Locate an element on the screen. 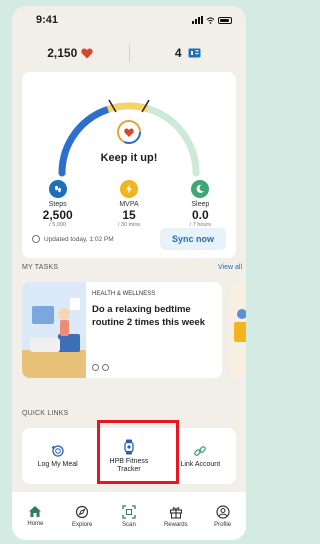  clock-icon is located at coordinates (36, 239).